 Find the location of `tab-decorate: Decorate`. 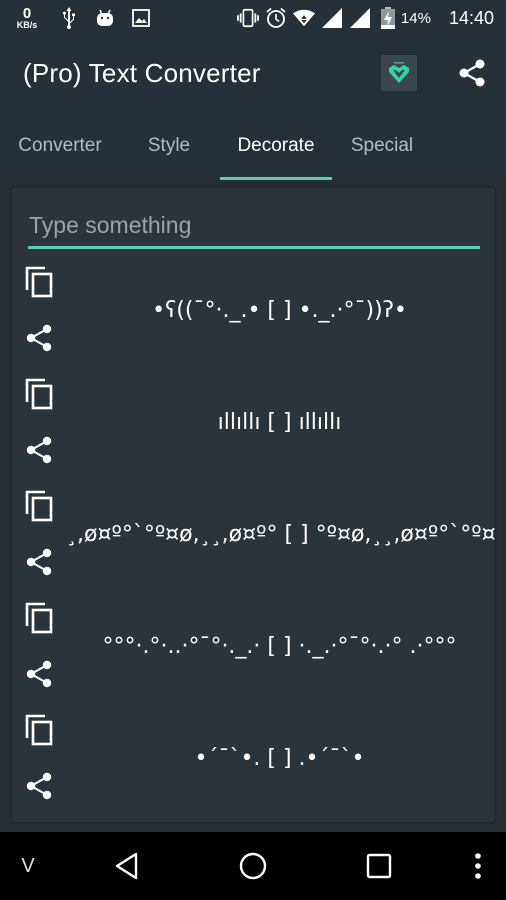

tab-decorate: Decorate is located at coordinates (276, 146).